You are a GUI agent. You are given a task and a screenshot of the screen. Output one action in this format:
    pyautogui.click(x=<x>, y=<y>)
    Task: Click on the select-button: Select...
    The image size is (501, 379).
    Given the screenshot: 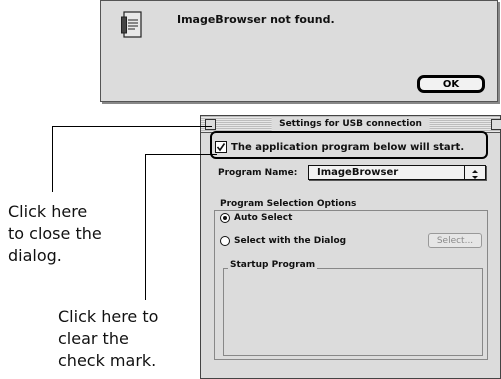 What is the action you would take?
    pyautogui.click(x=455, y=240)
    